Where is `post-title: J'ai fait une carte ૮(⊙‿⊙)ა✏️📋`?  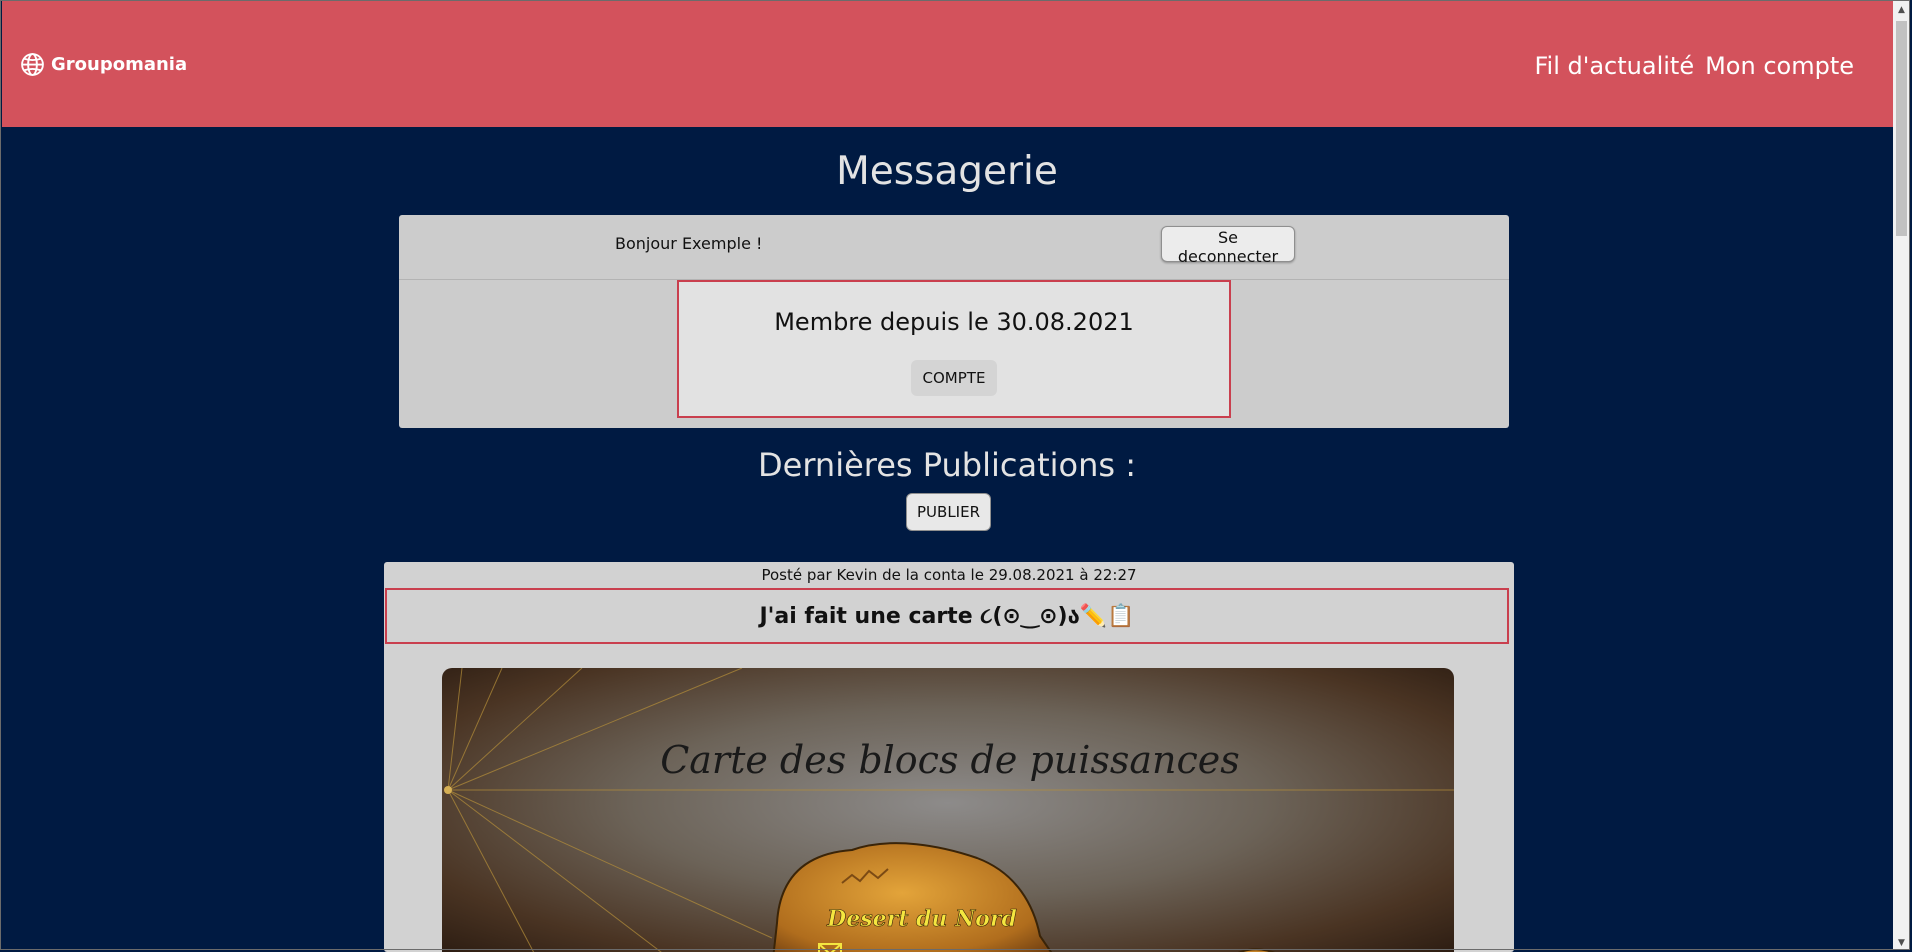
post-title: J'ai fait une carte ૮(⊙‿⊙)ა✏️📋 is located at coordinates (947, 616).